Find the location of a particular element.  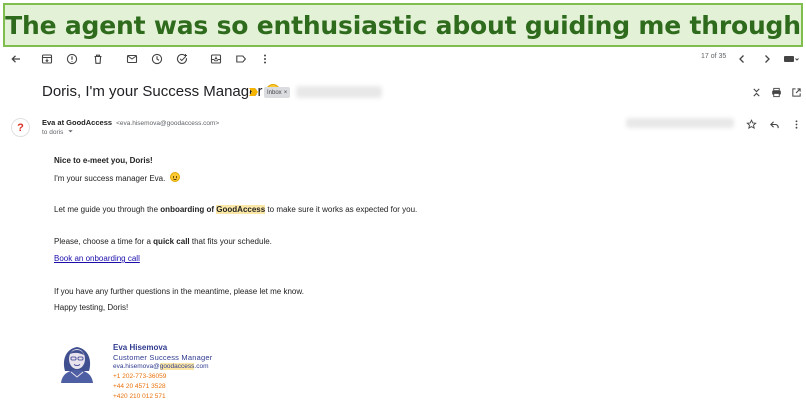

inbox-label-chip: Inbox × is located at coordinates (277, 92).